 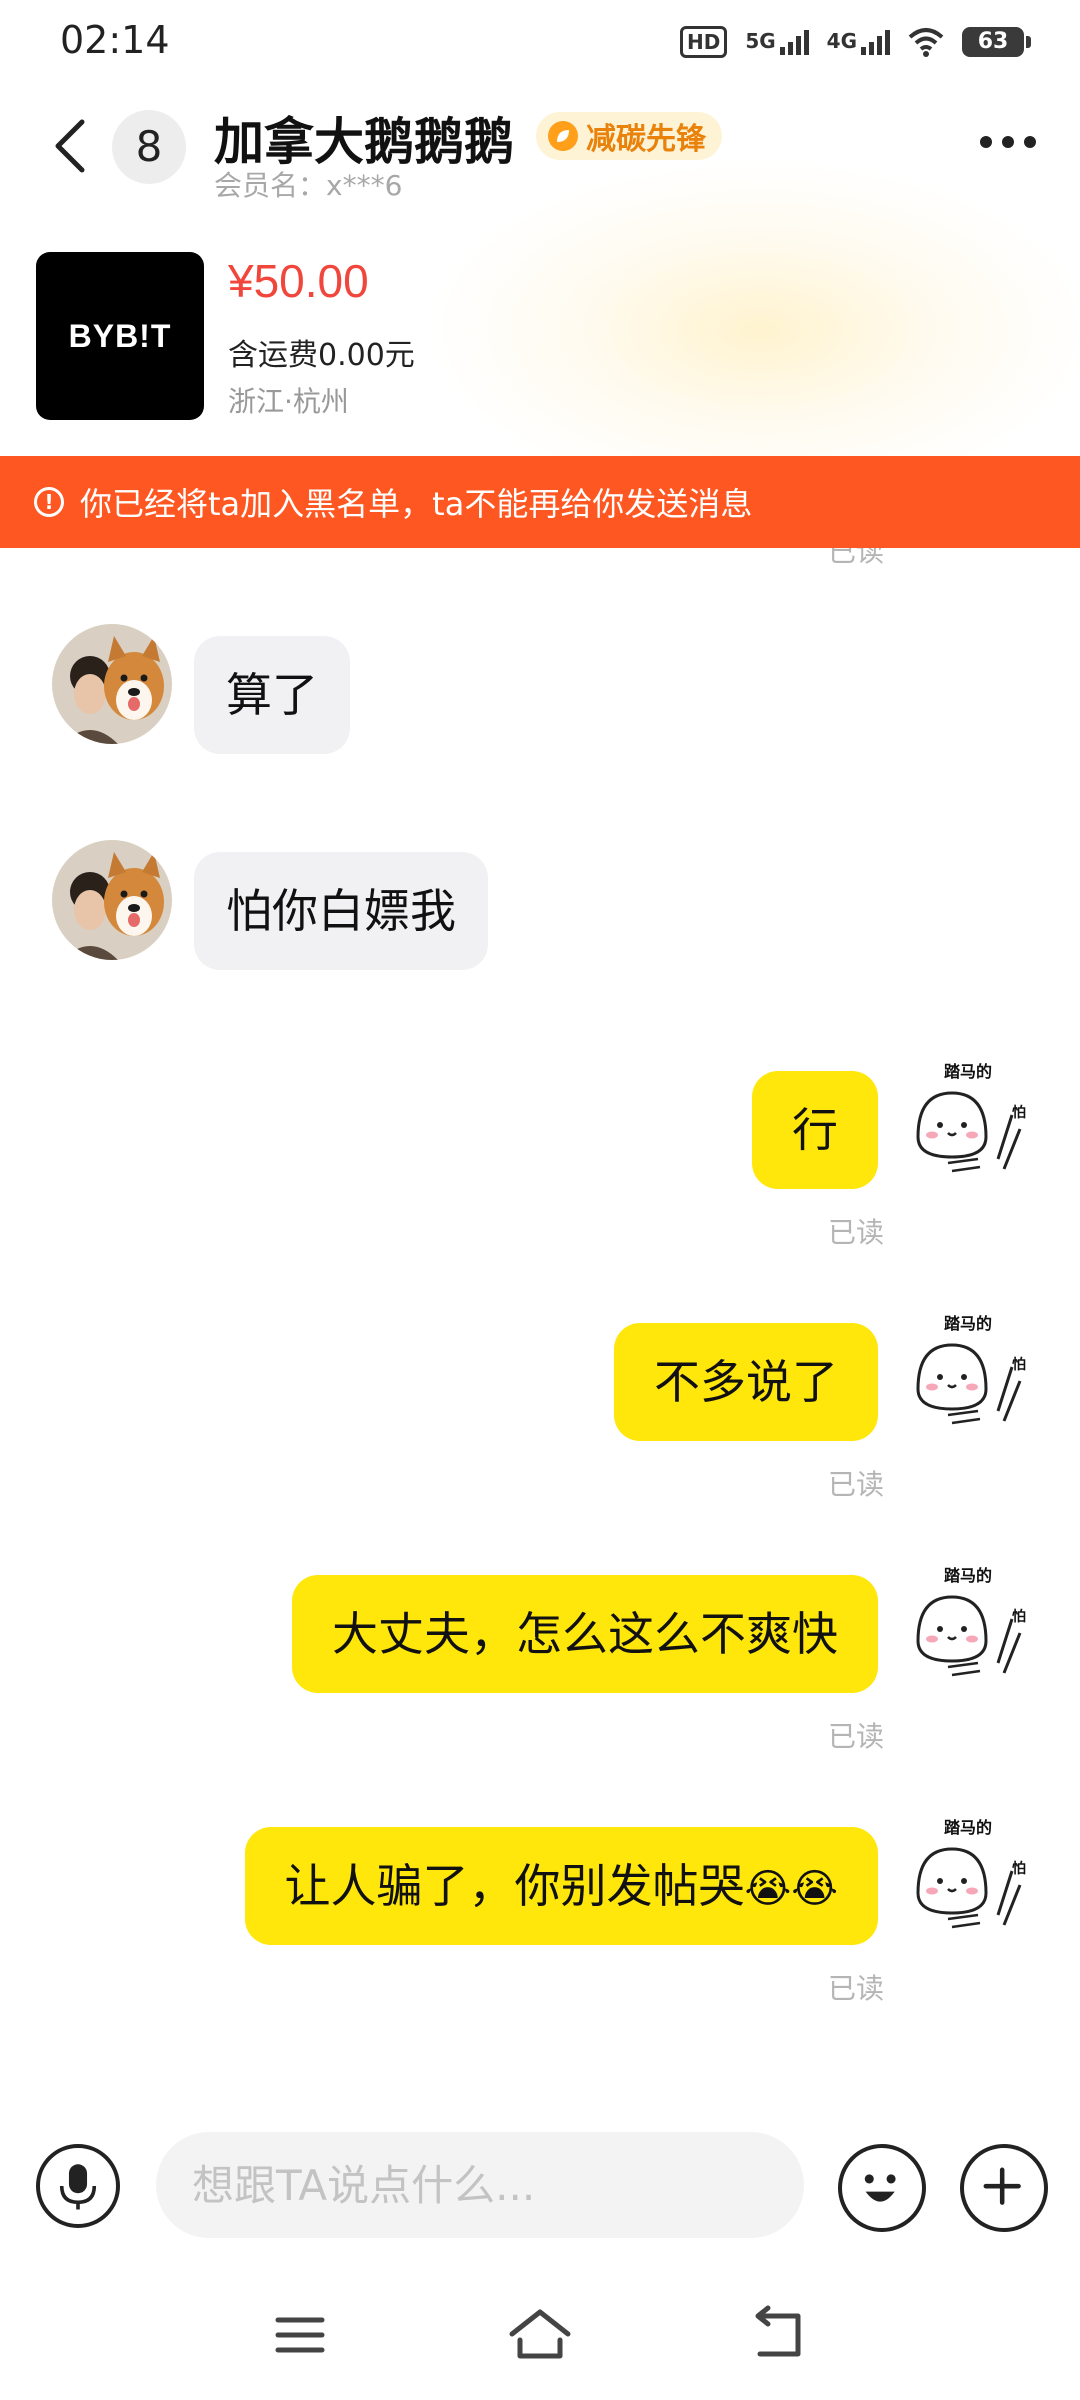 What do you see at coordinates (791, 1889) in the screenshot?
I see `crying-emoji-icon: 😭😭` at bounding box center [791, 1889].